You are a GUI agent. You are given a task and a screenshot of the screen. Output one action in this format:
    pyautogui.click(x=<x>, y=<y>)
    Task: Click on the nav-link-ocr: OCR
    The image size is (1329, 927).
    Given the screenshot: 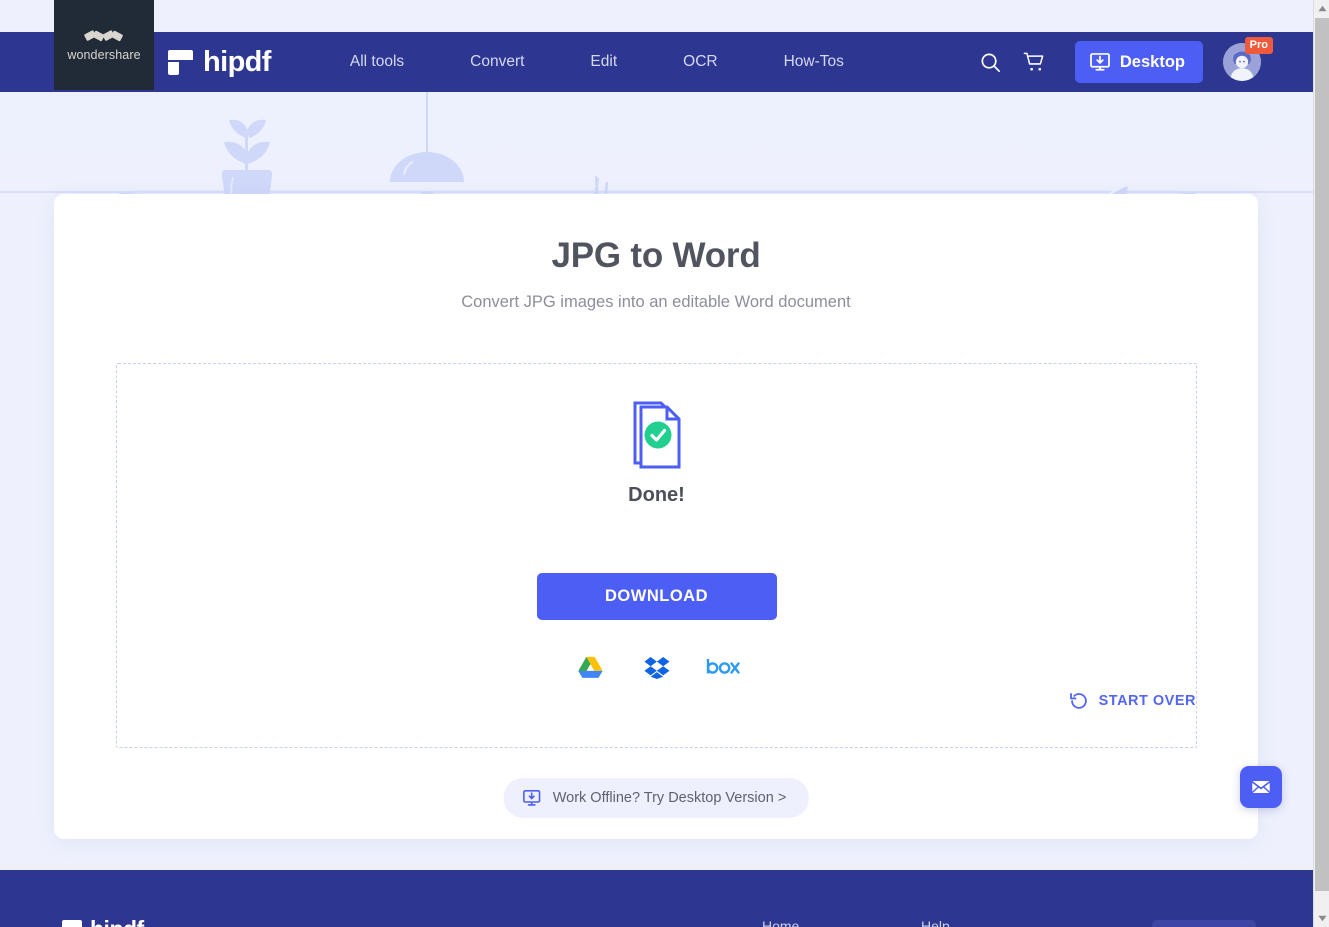 What is the action you would take?
    pyautogui.click(x=700, y=62)
    